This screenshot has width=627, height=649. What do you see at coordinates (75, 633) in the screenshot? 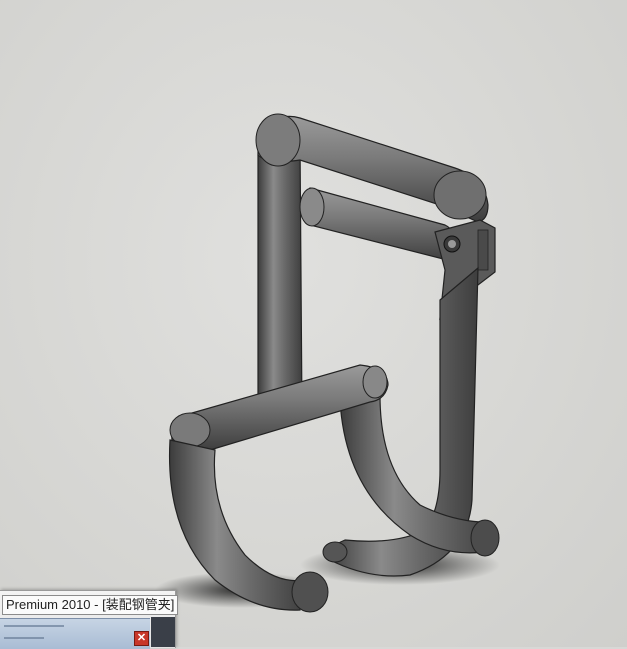
I see `window-thumbnail` at bounding box center [75, 633].